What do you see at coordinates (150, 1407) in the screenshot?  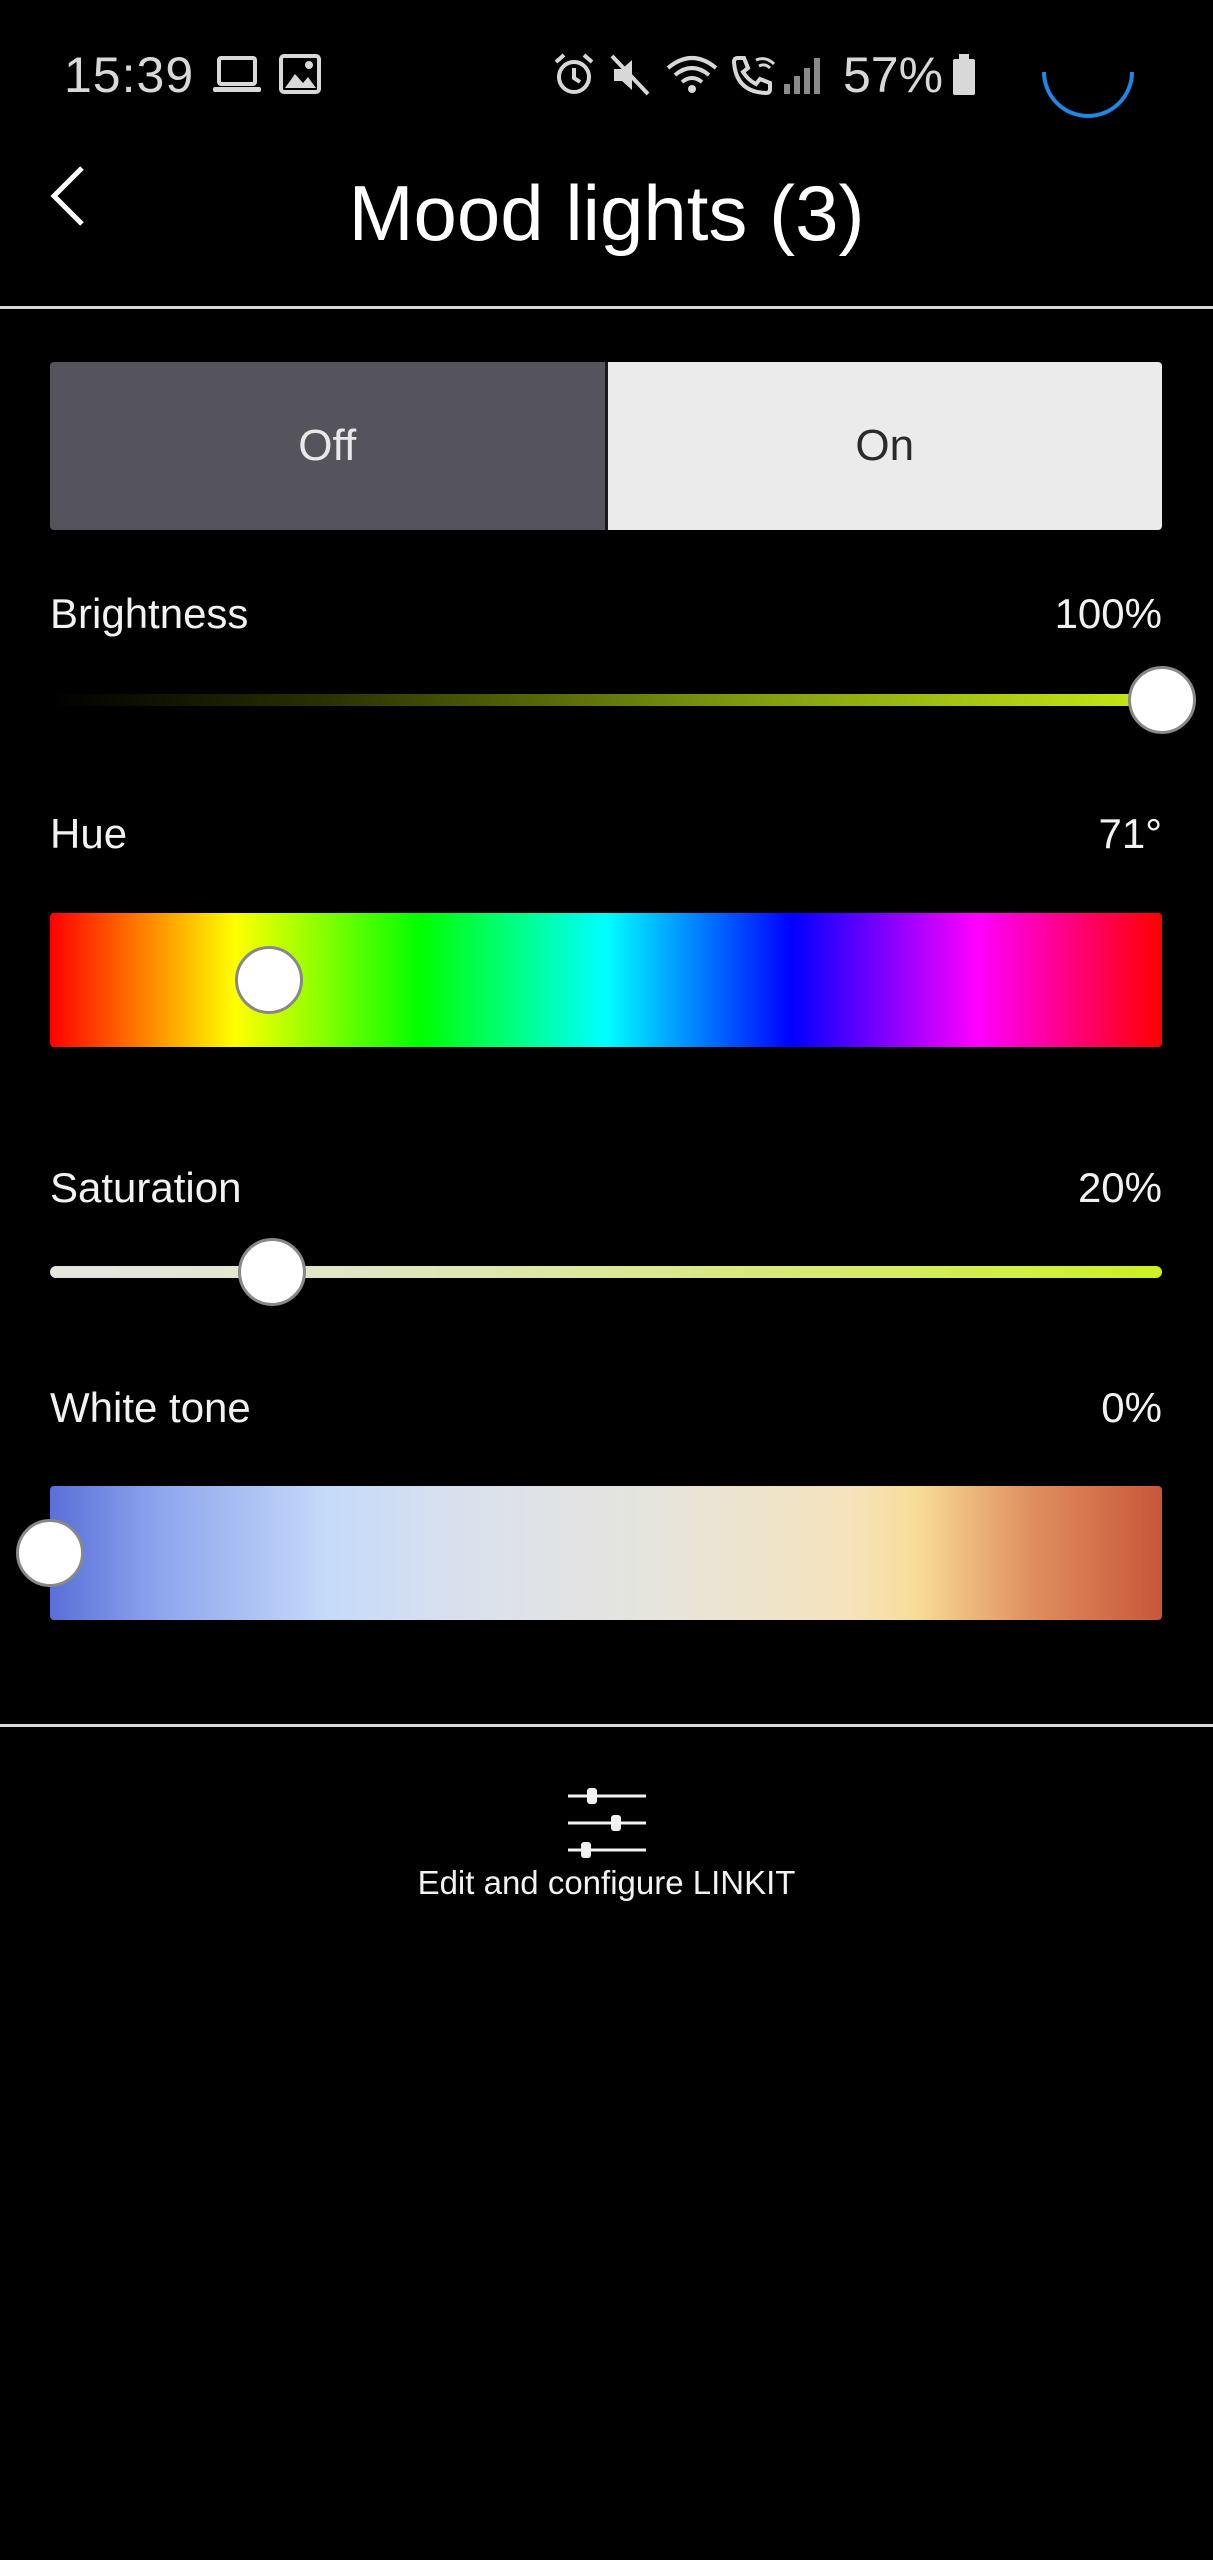 I see `white-tone-label: White tone` at bounding box center [150, 1407].